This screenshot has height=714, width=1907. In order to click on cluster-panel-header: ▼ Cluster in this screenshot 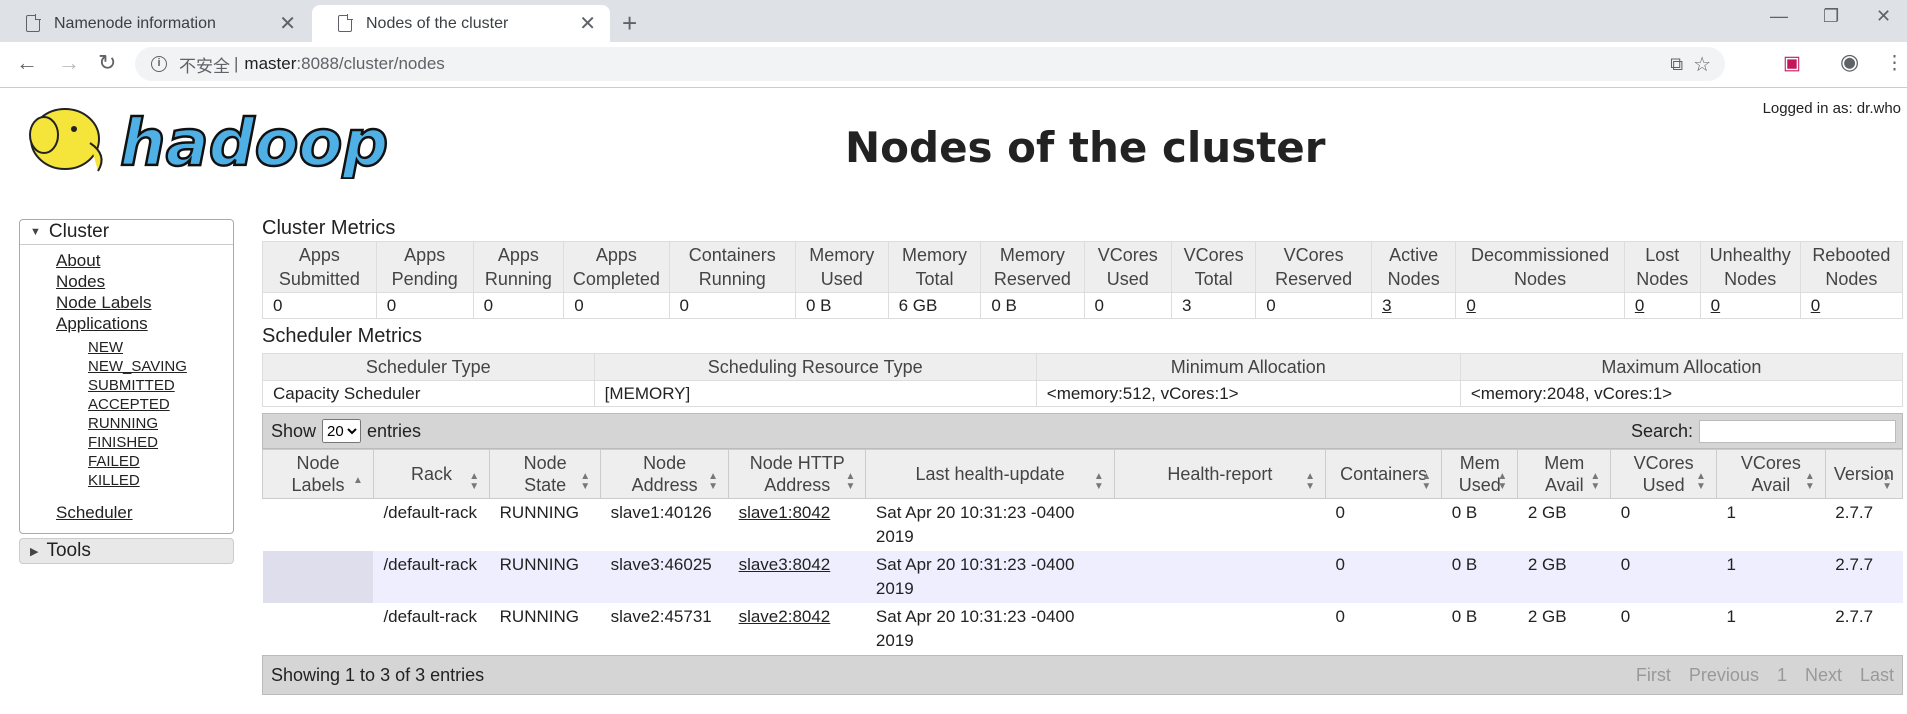, I will do `click(126, 232)`.